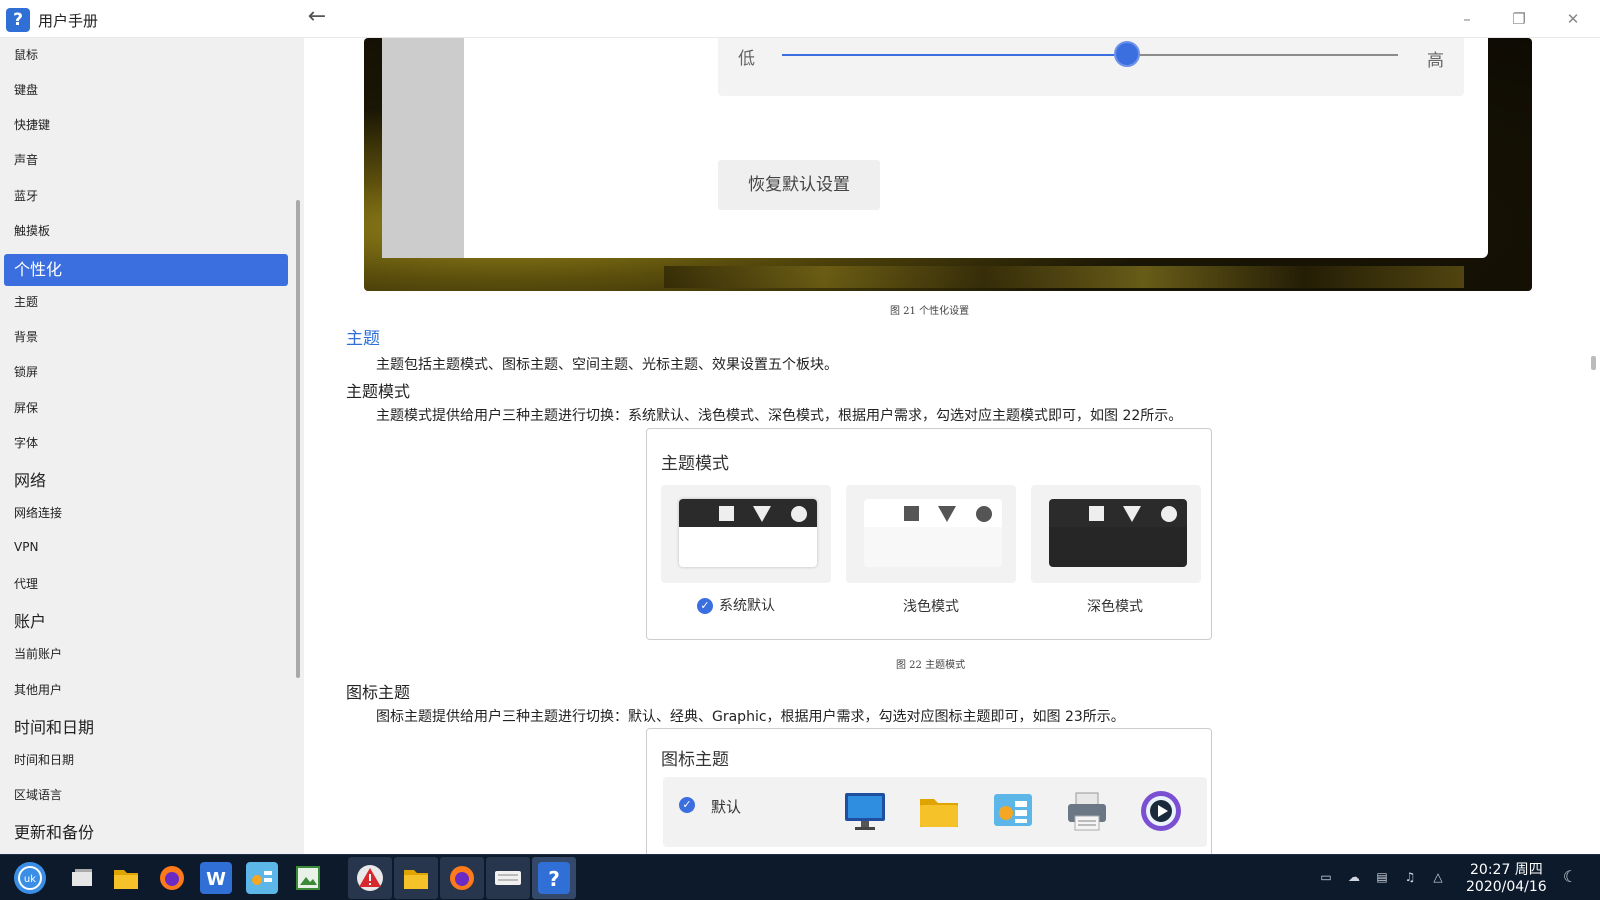 Image resolution: width=1600 pixels, height=900 pixels. I want to click on system-settings-icon, so click(1013, 811).